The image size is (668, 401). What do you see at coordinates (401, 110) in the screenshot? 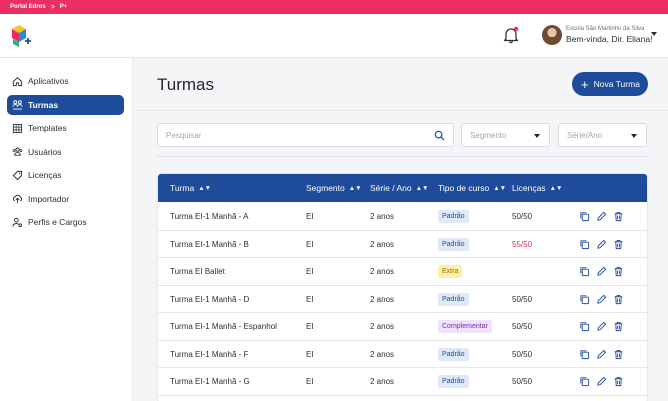
I see `divider` at bounding box center [401, 110].